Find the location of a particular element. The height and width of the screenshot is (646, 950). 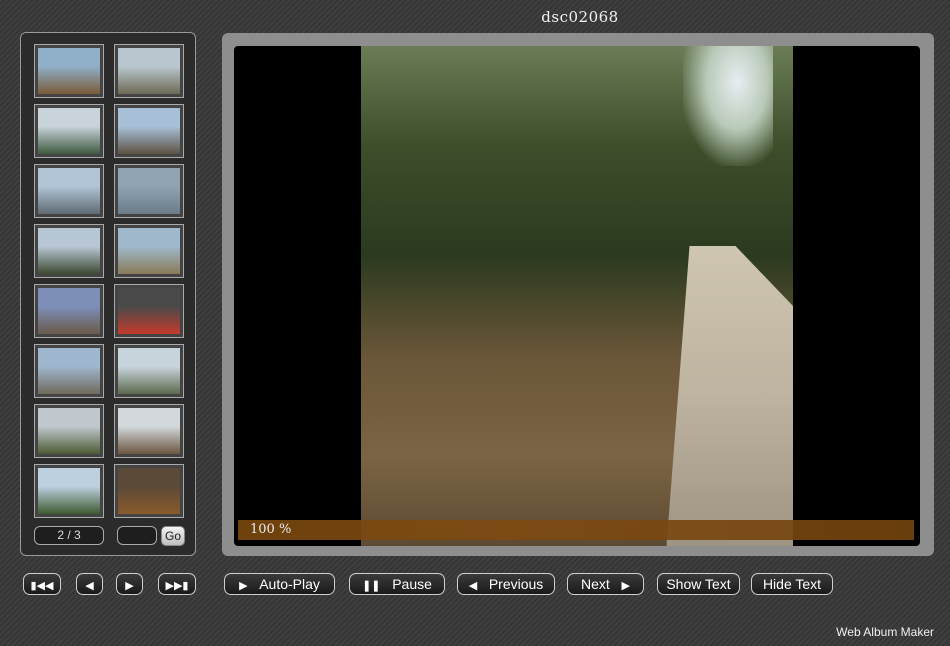

next-icon: ▶ is located at coordinates (129, 586).